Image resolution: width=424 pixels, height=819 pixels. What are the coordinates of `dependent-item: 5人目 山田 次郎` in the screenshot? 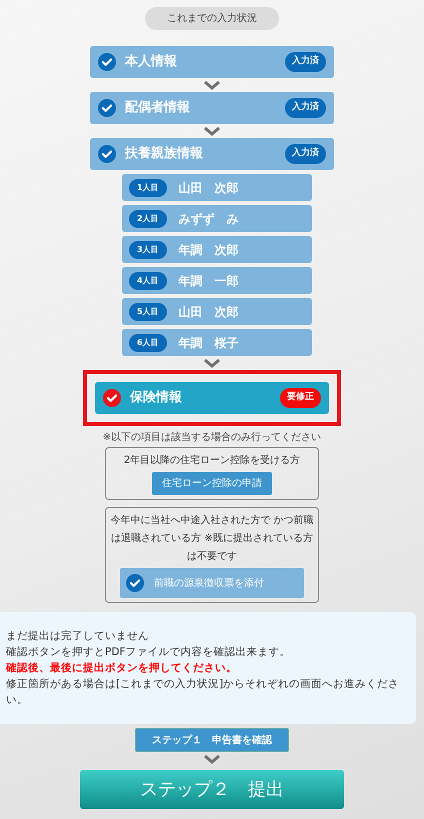 It's located at (217, 311).